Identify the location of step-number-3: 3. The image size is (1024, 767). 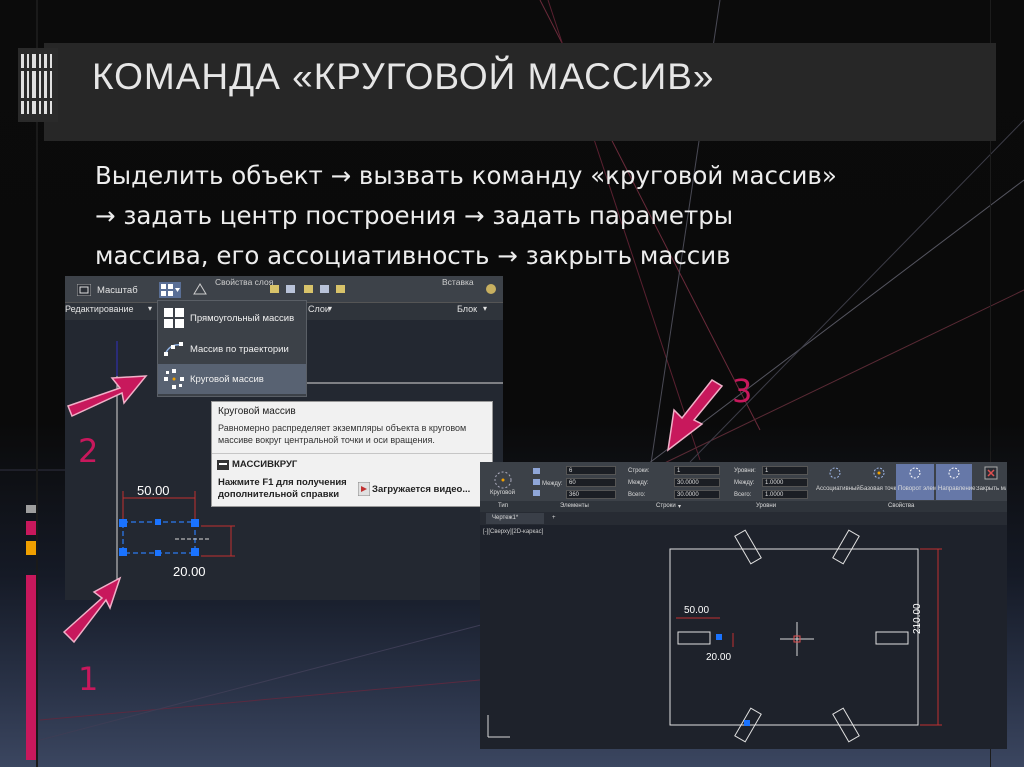
(742, 391).